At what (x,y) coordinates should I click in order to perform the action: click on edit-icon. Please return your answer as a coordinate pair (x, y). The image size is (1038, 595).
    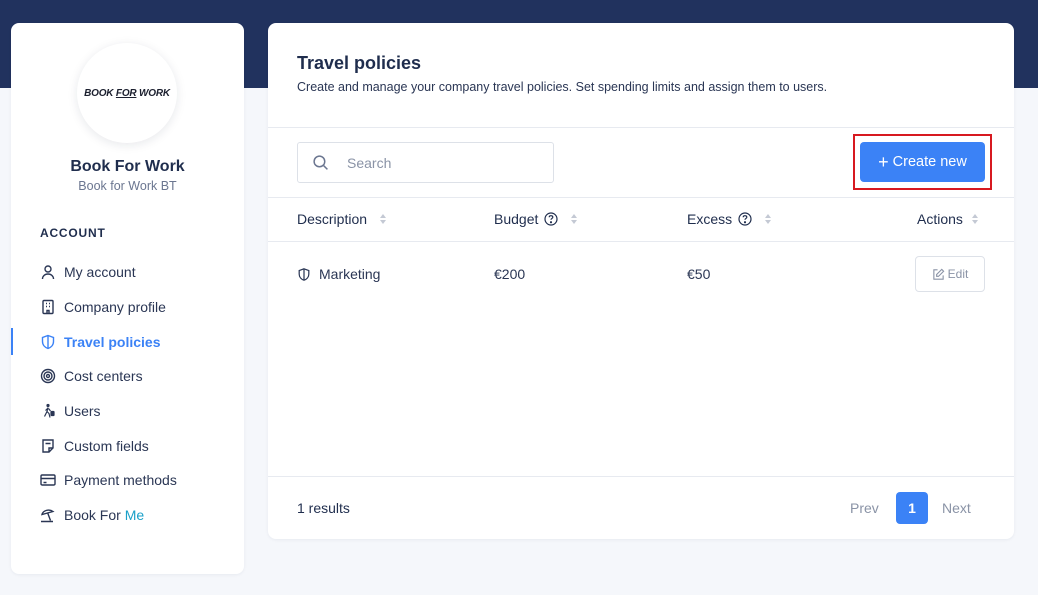
    Looking at the image, I should click on (938, 274).